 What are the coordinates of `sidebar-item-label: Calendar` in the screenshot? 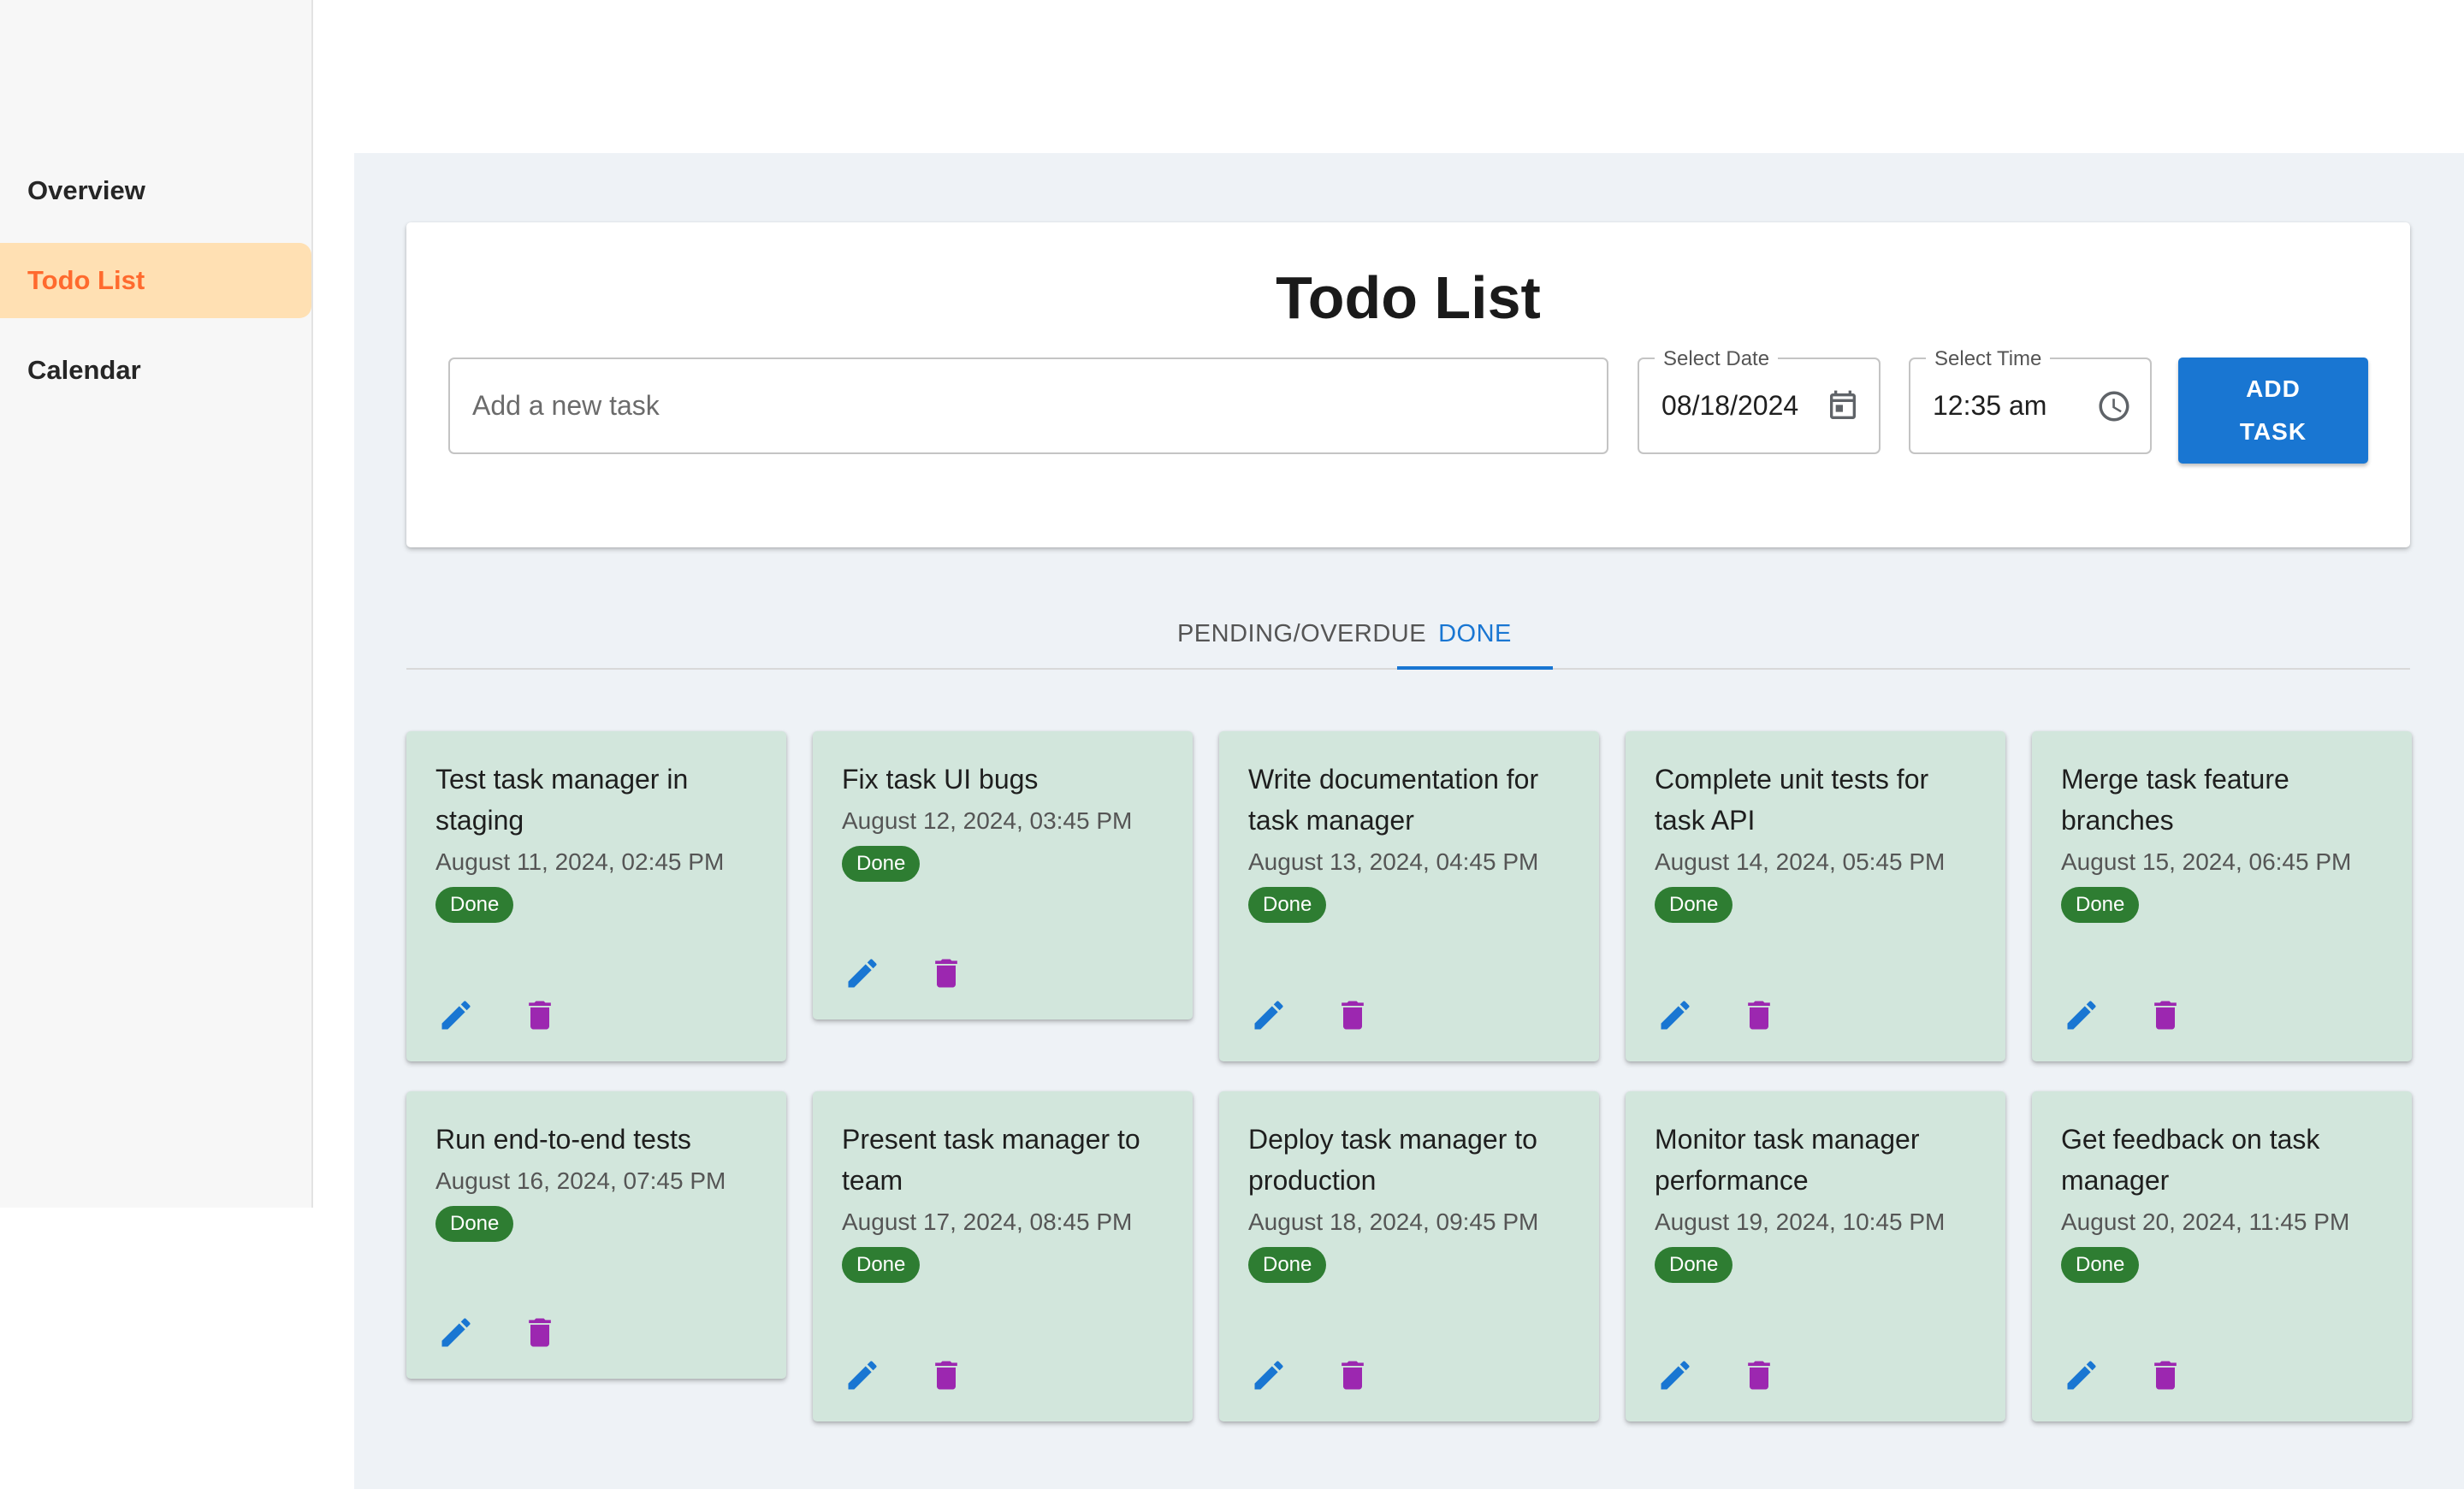 It's located at (84, 370).